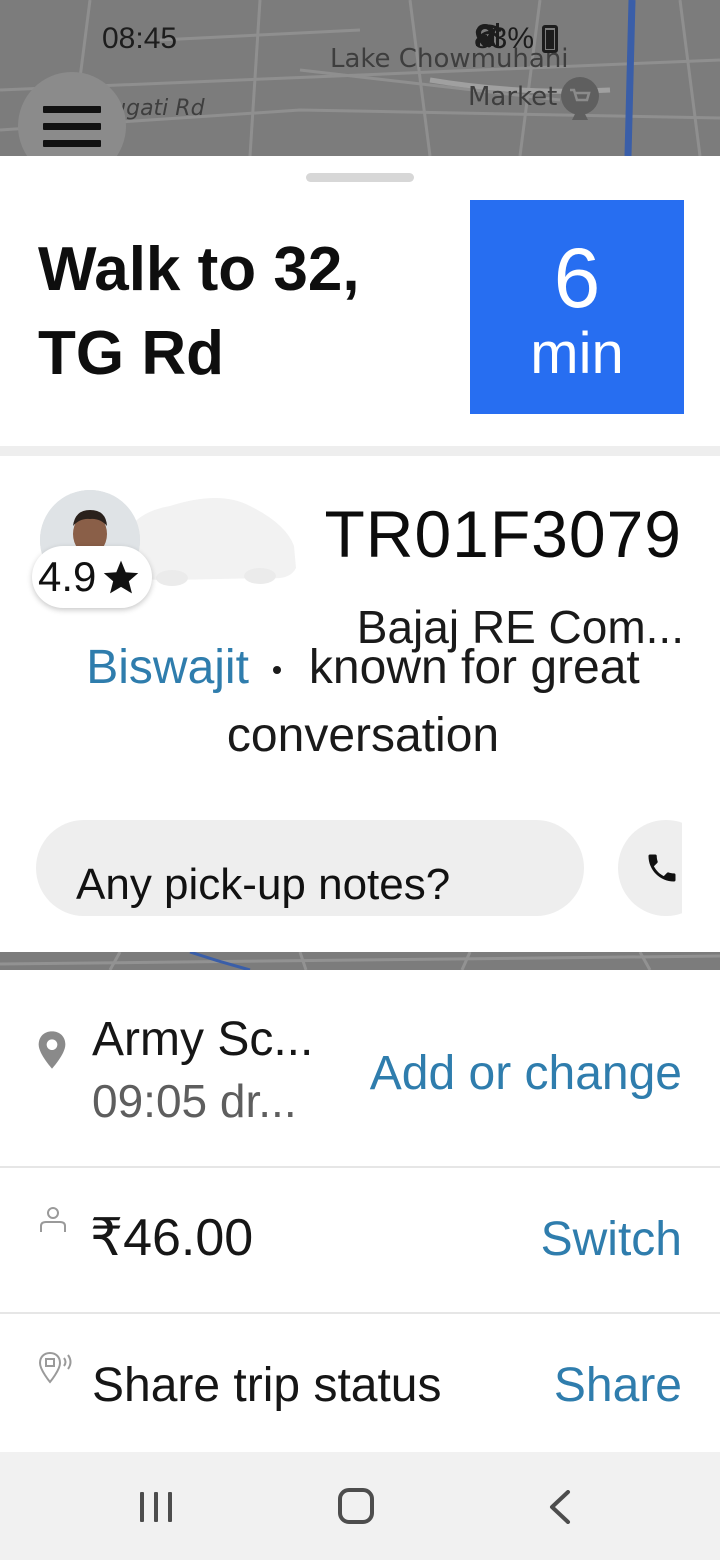 This screenshot has height=1560, width=720. Describe the element at coordinates (580, 98) in the screenshot. I see `market-pin-icon` at that location.